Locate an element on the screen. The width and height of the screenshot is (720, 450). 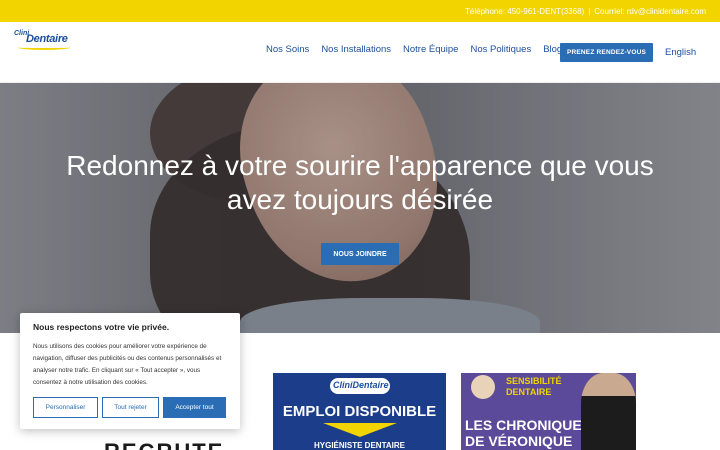
book-appointment-button: PRENEZ RENDEZ-VOUS is located at coordinates (606, 52).